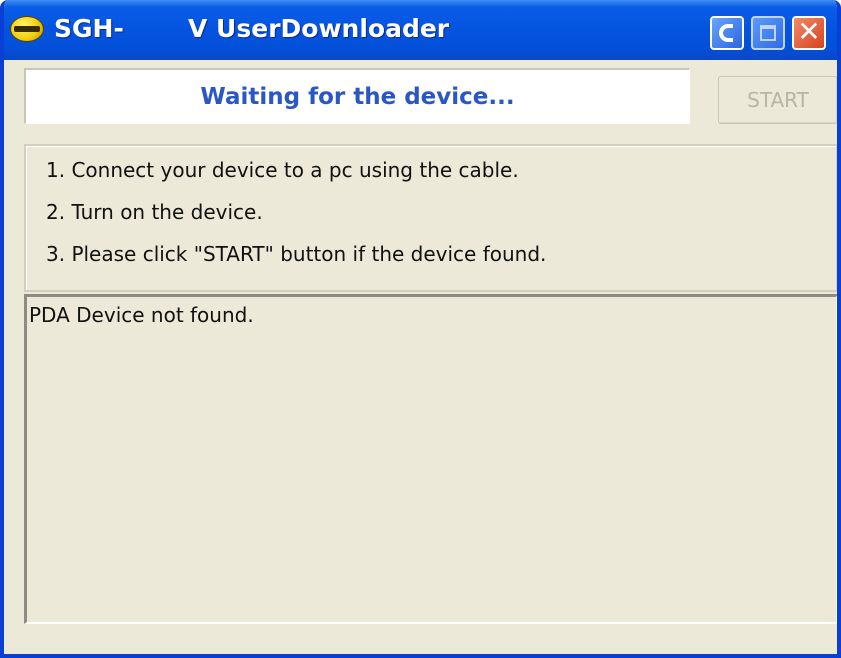 The width and height of the screenshot is (841, 658). I want to click on title-bar: SGH- V UserDownloader ✕, so click(420, 30).